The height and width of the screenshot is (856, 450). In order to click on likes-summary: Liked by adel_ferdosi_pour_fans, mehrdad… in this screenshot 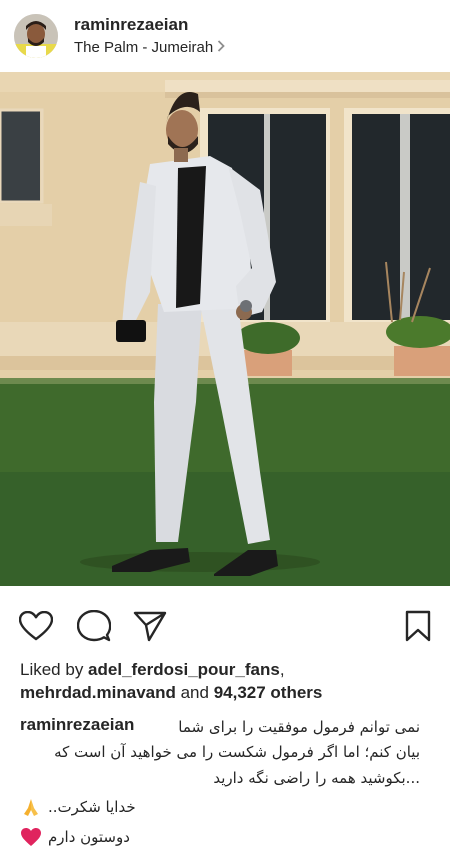, I will do `click(230, 681)`.